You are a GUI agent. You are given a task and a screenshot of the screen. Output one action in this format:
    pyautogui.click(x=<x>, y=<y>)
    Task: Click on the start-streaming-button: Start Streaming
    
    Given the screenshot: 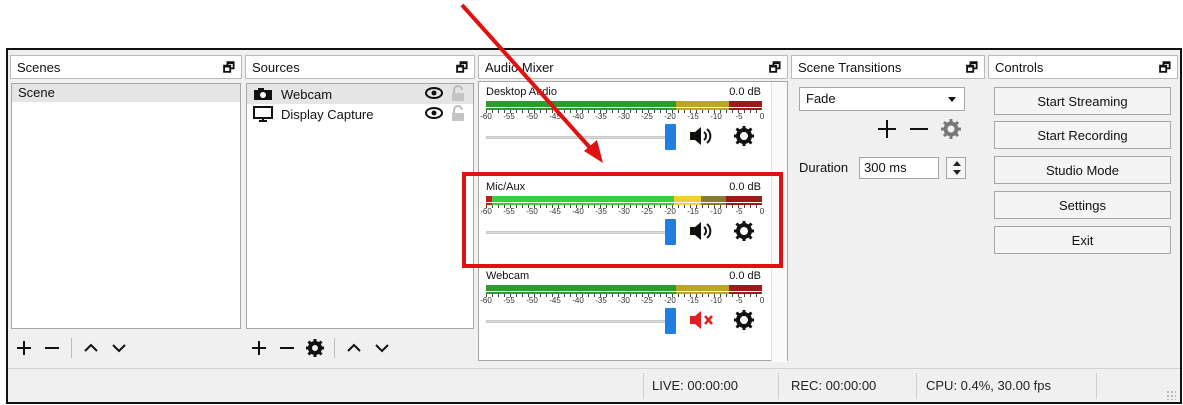 What is the action you would take?
    pyautogui.click(x=1082, y=101)
    